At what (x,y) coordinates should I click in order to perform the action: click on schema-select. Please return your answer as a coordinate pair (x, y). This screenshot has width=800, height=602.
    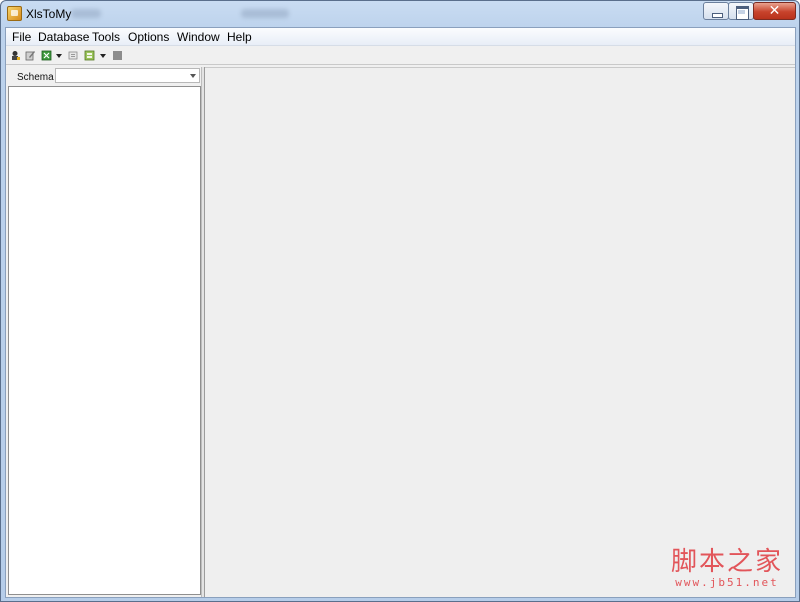
    Looking at the image, I should click on (127, 75).